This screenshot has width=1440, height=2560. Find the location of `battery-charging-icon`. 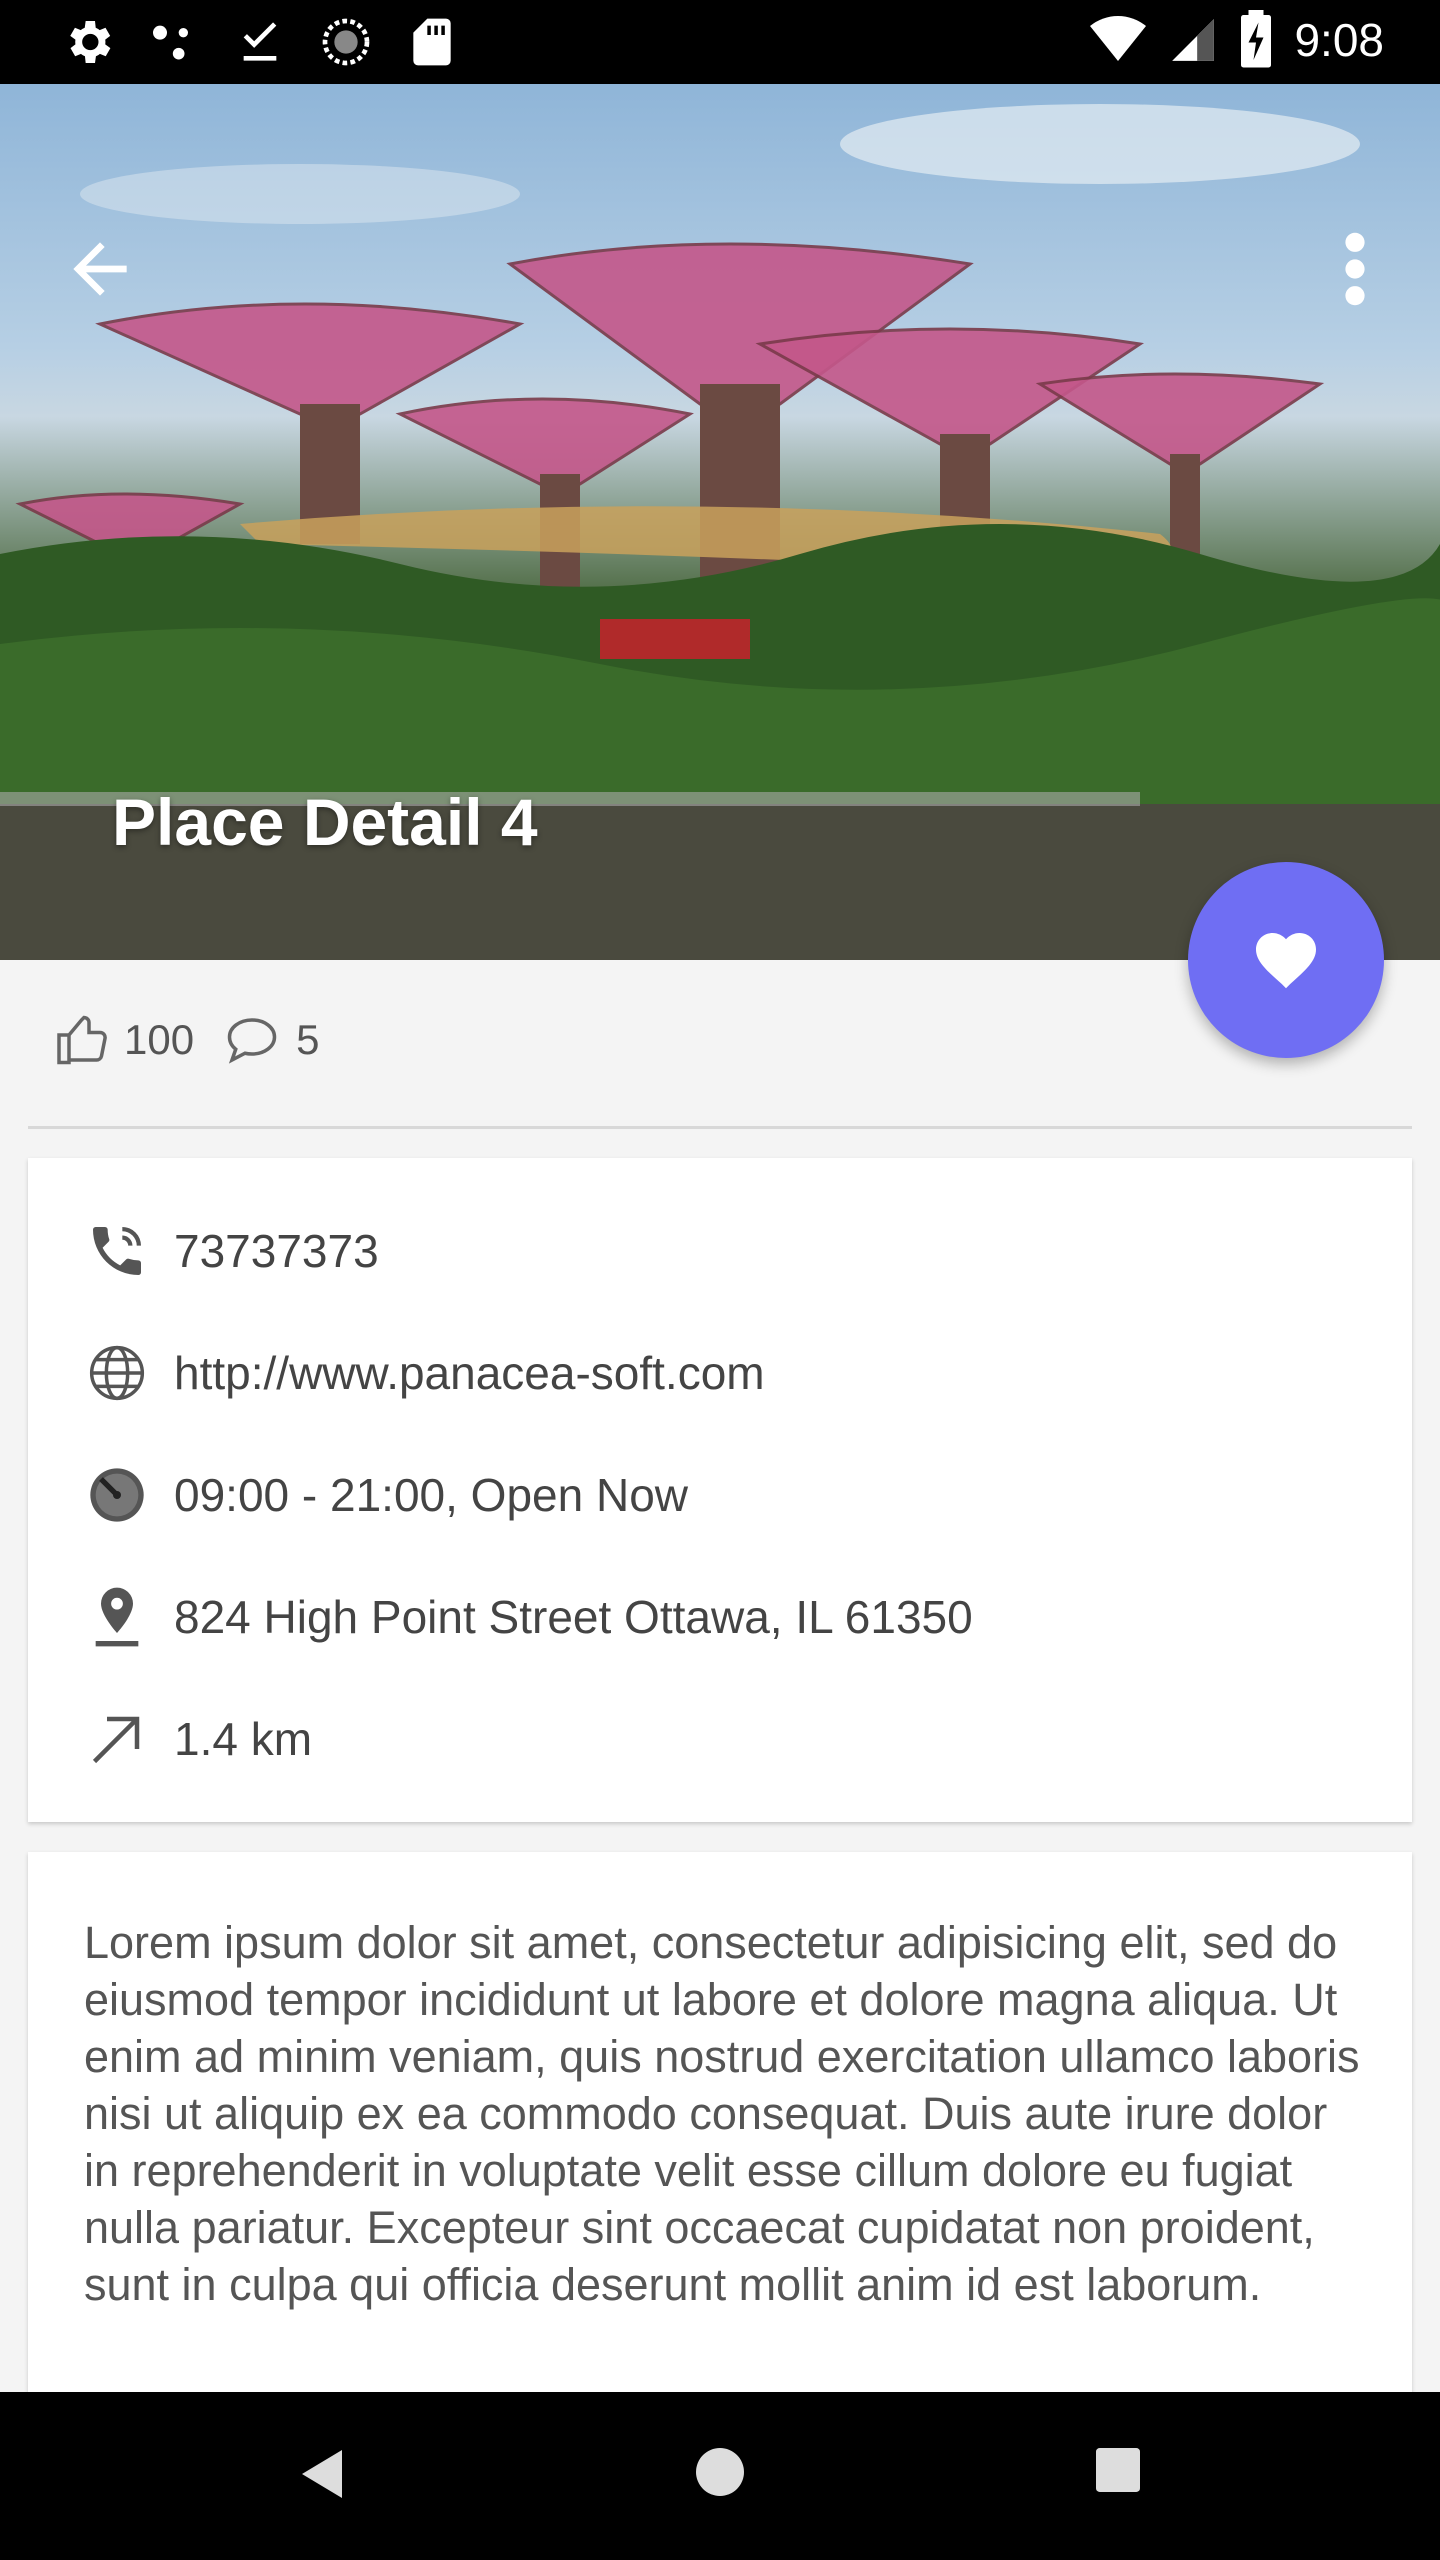

battery-charging-icon is located at coordinates (1256, 39).